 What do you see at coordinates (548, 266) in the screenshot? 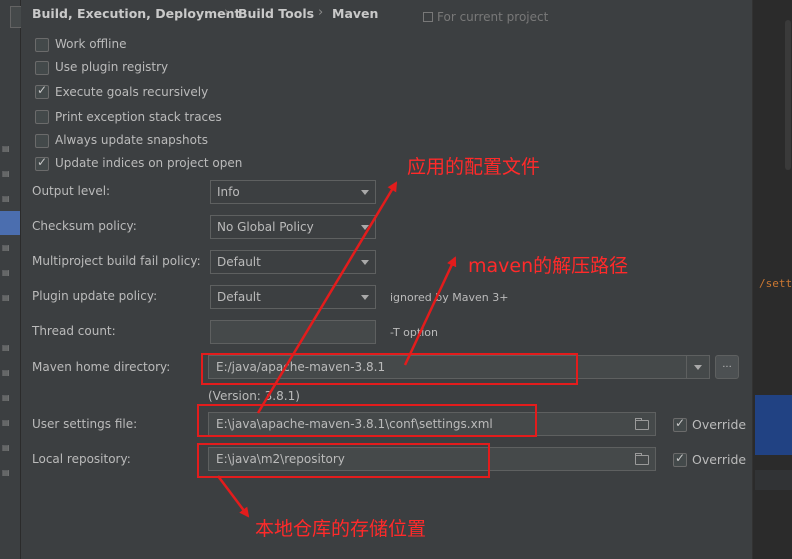
I see `annotation-maven-path: maven的解压路径` at bounding box center [548, 266].